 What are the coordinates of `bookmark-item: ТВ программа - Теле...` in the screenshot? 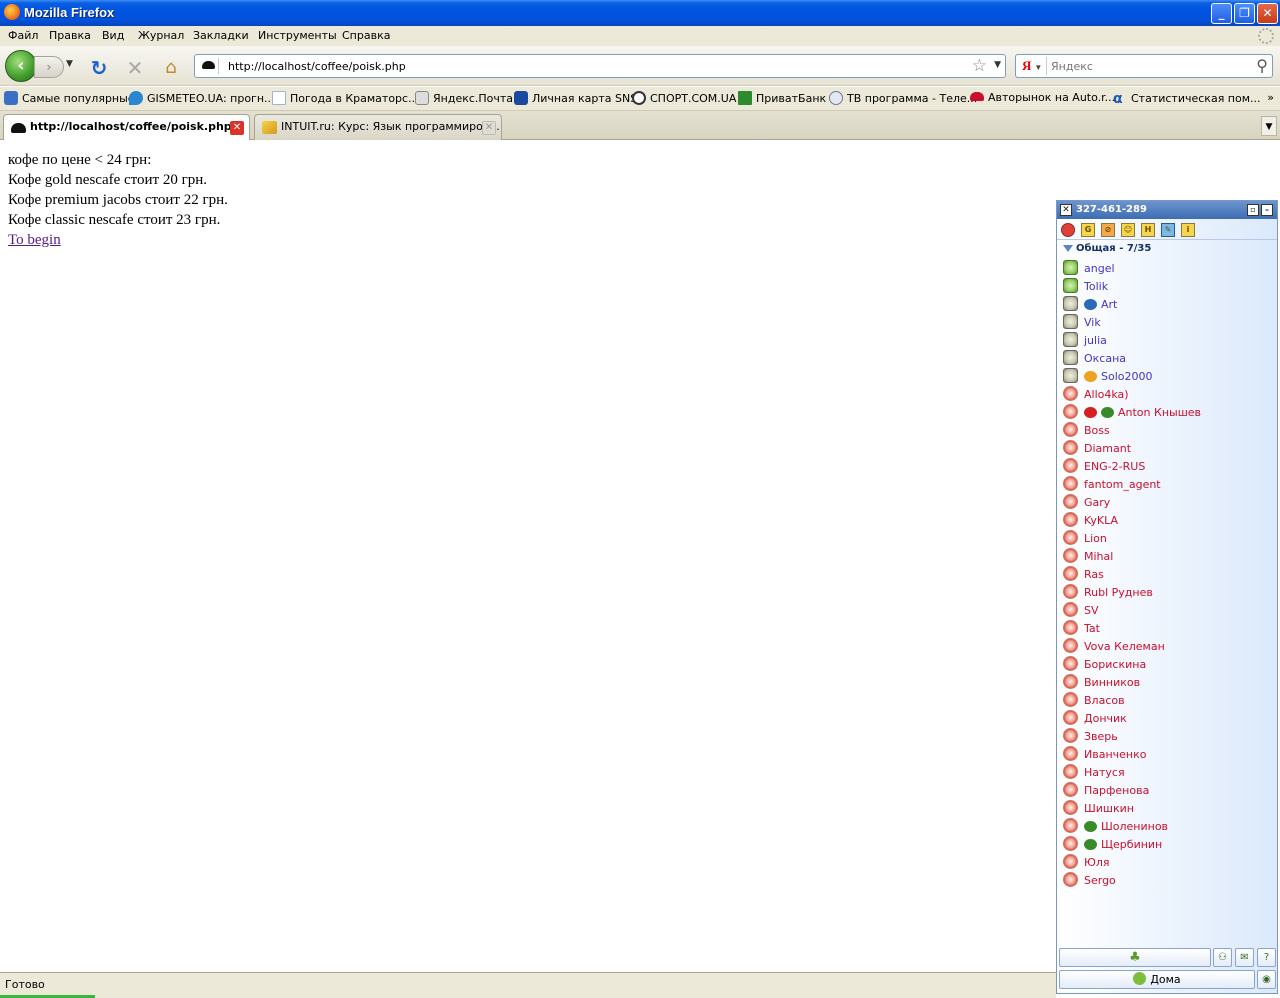 It's located at (903, 99).